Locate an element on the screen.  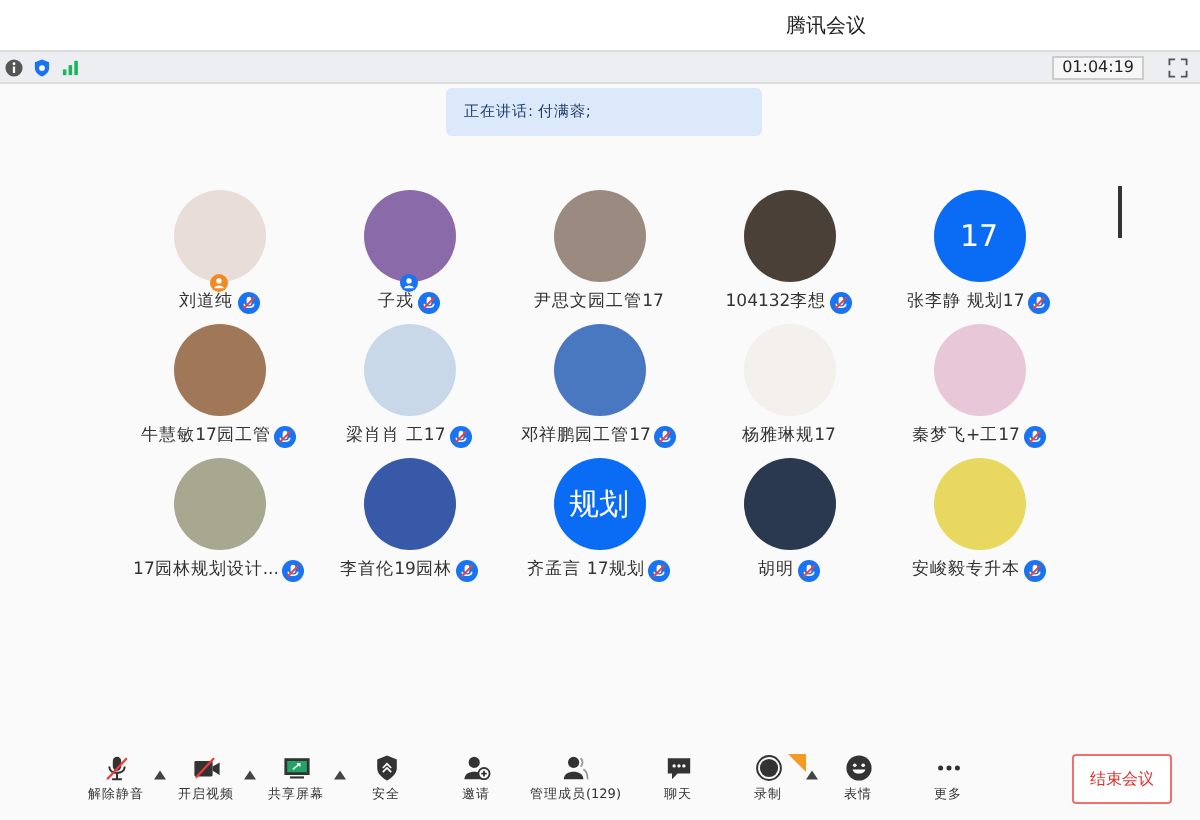
avatar: 17 is located at coordinates (979, 236).